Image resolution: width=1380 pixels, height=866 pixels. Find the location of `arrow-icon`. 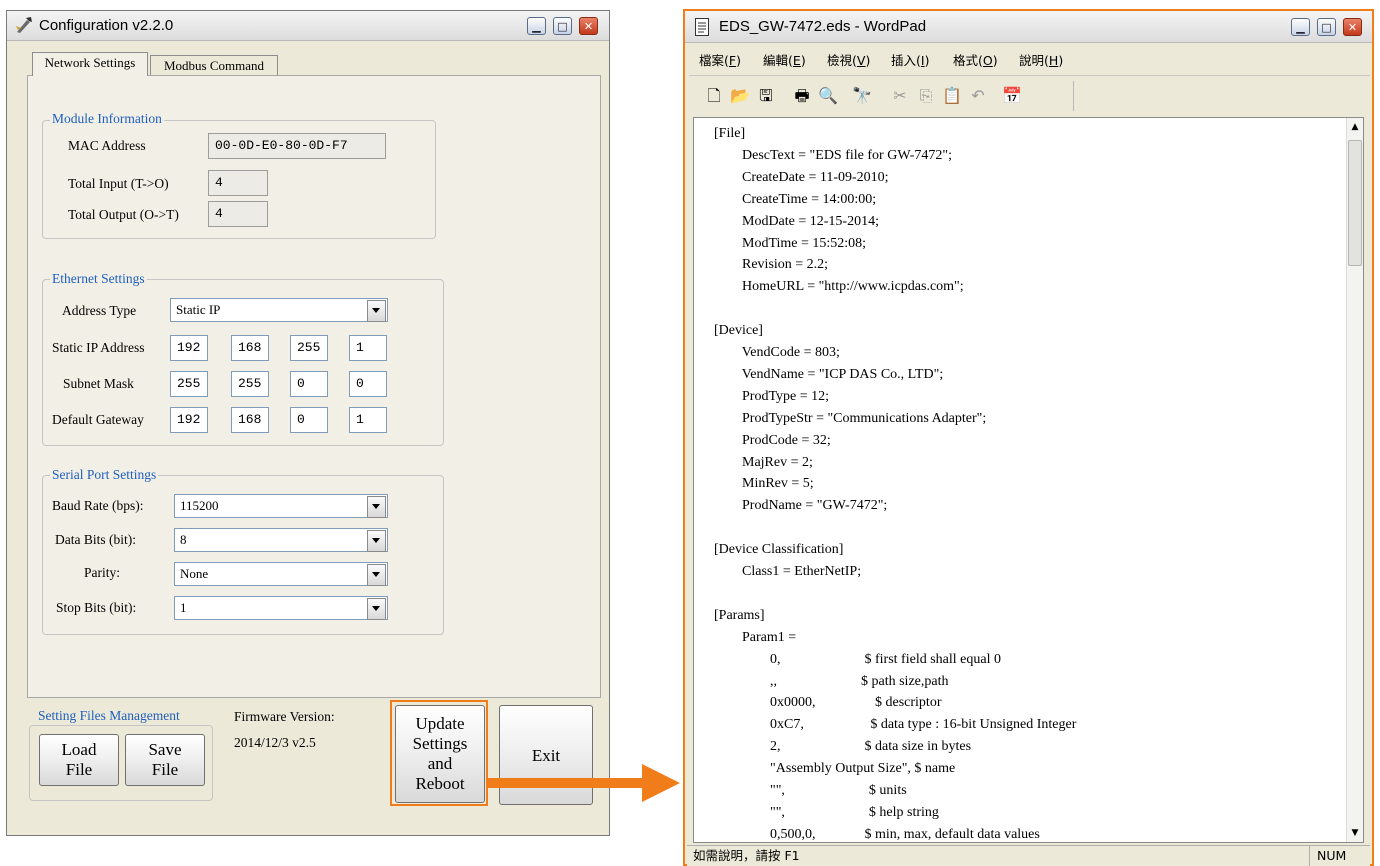

arrow-icon is located at coordinates (583, 783).